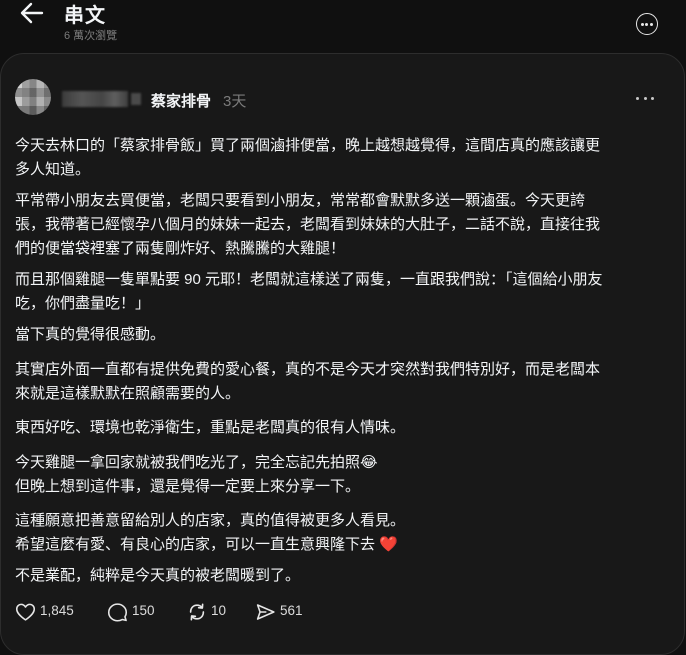 The image size is (686, 655). What do you see at coordinates (645, 99) in the screenshot?
I see `post-more-icon` at bounding box center [645, 99].